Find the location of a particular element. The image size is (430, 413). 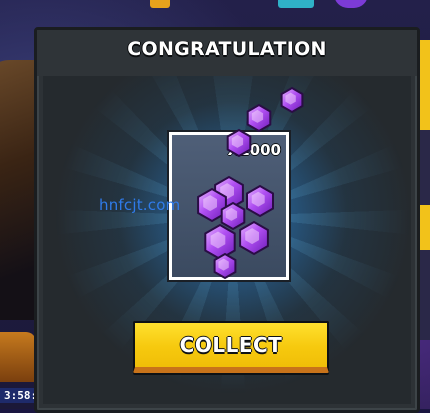

collect-button: COLLECT is located at coordinates (231, 347).